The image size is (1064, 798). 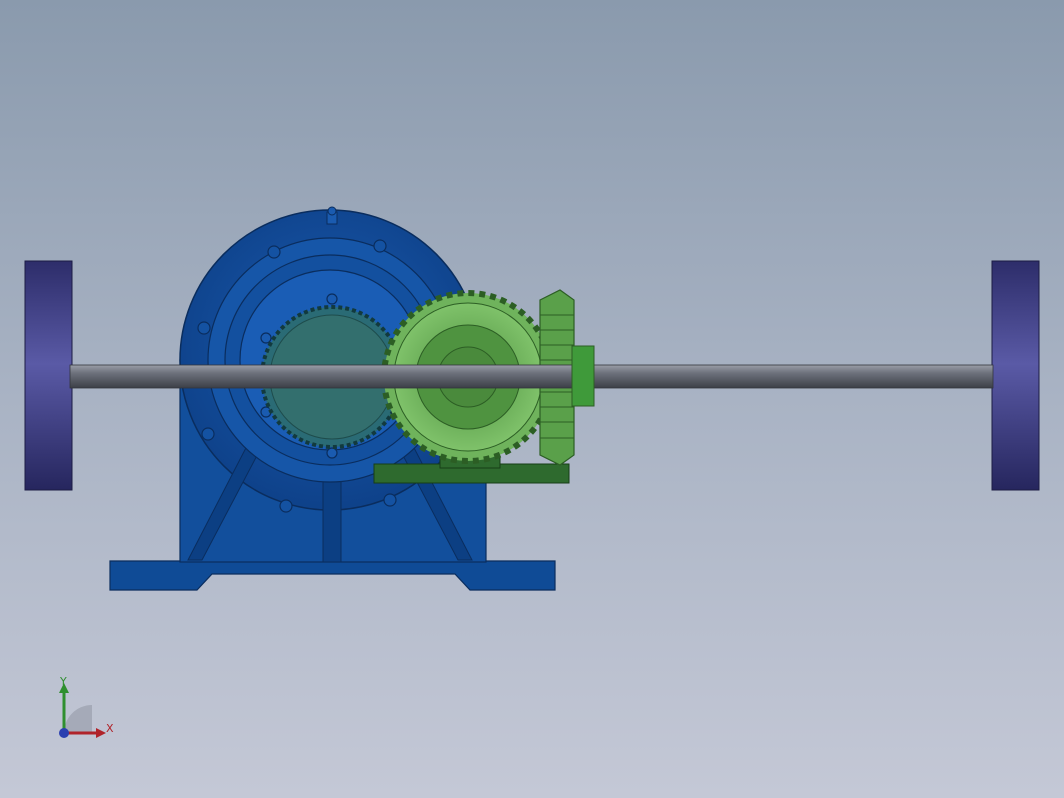 I want to click on right-wheel, so click(x=1015, y=375).